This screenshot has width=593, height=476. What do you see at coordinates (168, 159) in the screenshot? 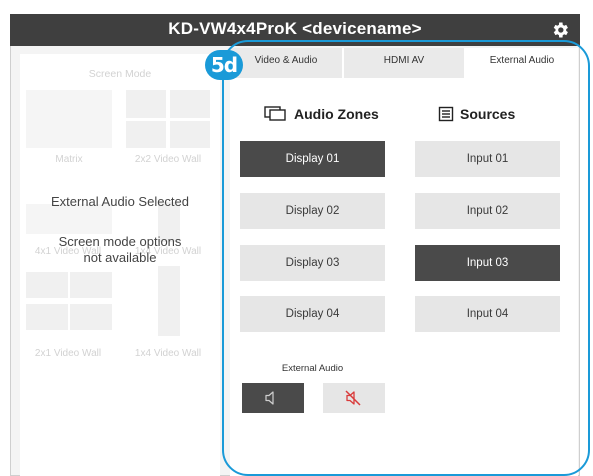
I see `mode-label: 2x2 Video Wall` at bounding box center [168, 159].